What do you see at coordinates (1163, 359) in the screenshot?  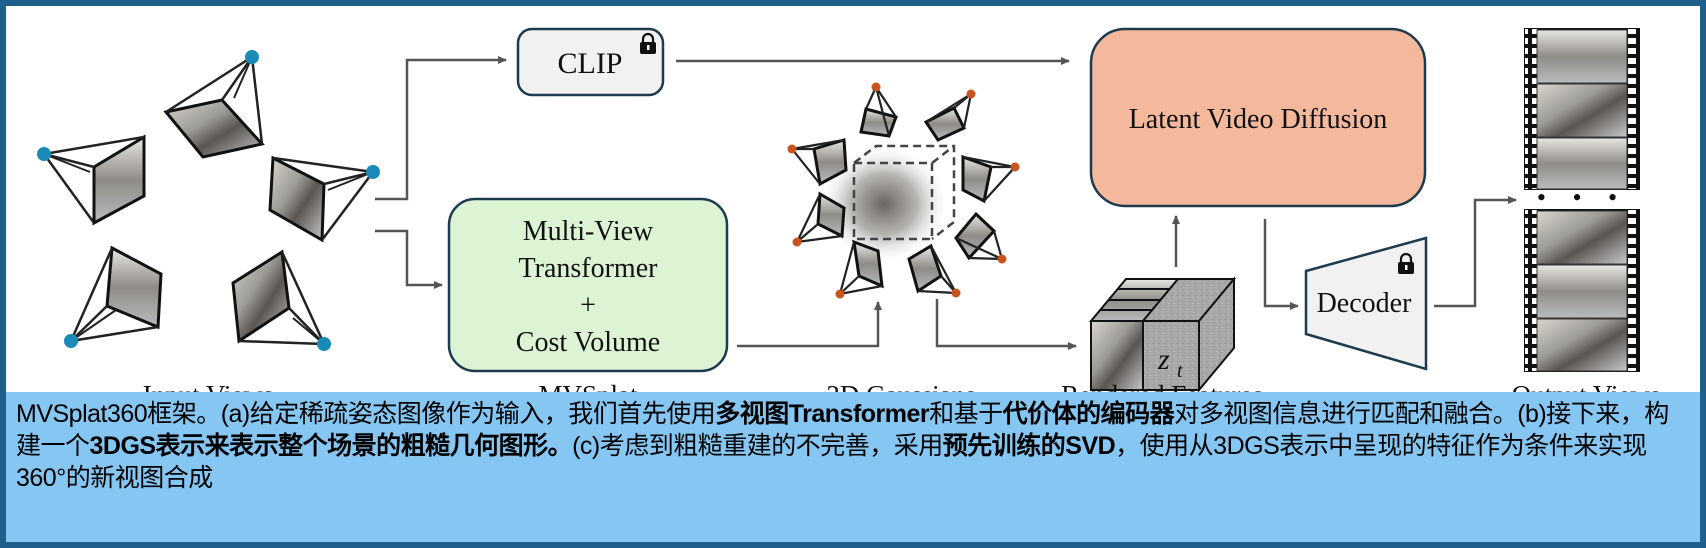 I see `latent-symbol: z` at bounding box center [1163, 359].